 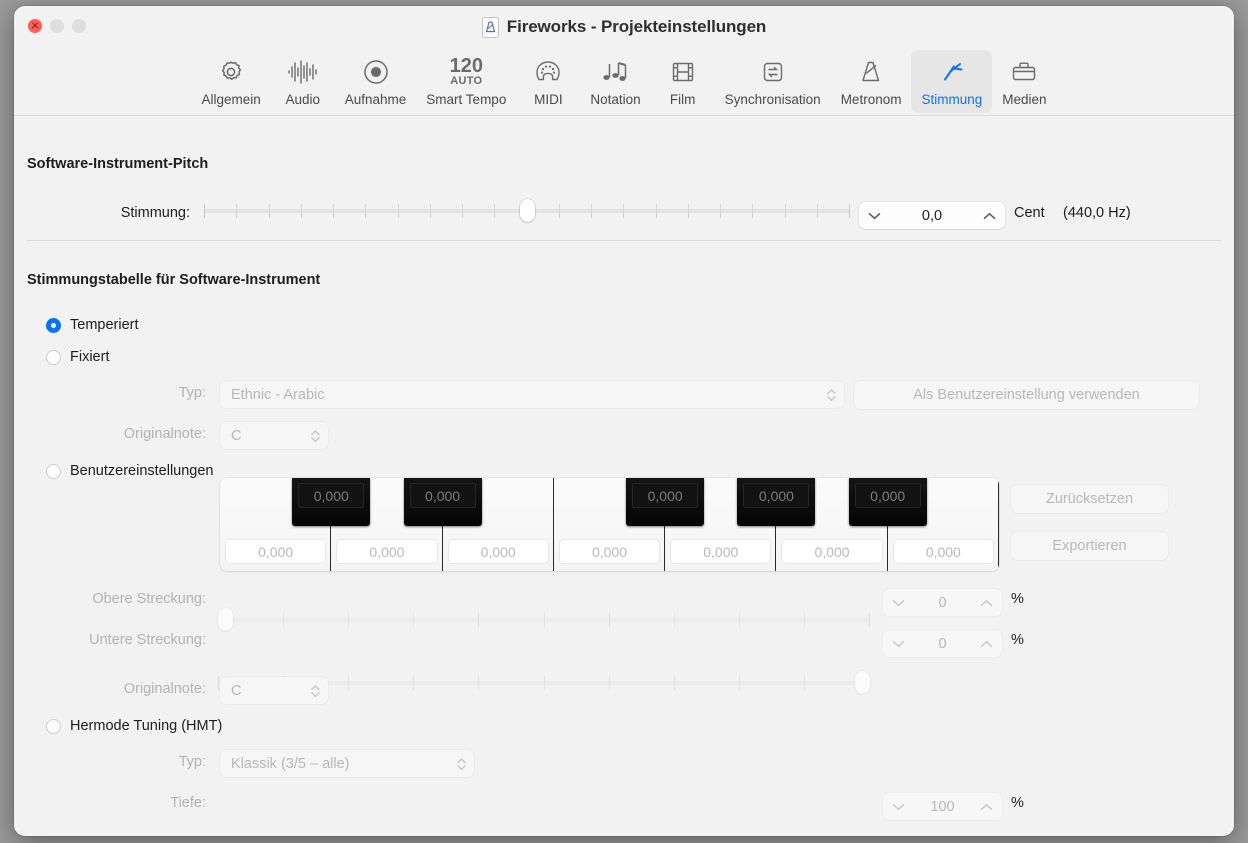 What do you see at coordinates (548, 99) in the screenshot?
I see `tab-label: MIDI` at bounding box center [548, 99].